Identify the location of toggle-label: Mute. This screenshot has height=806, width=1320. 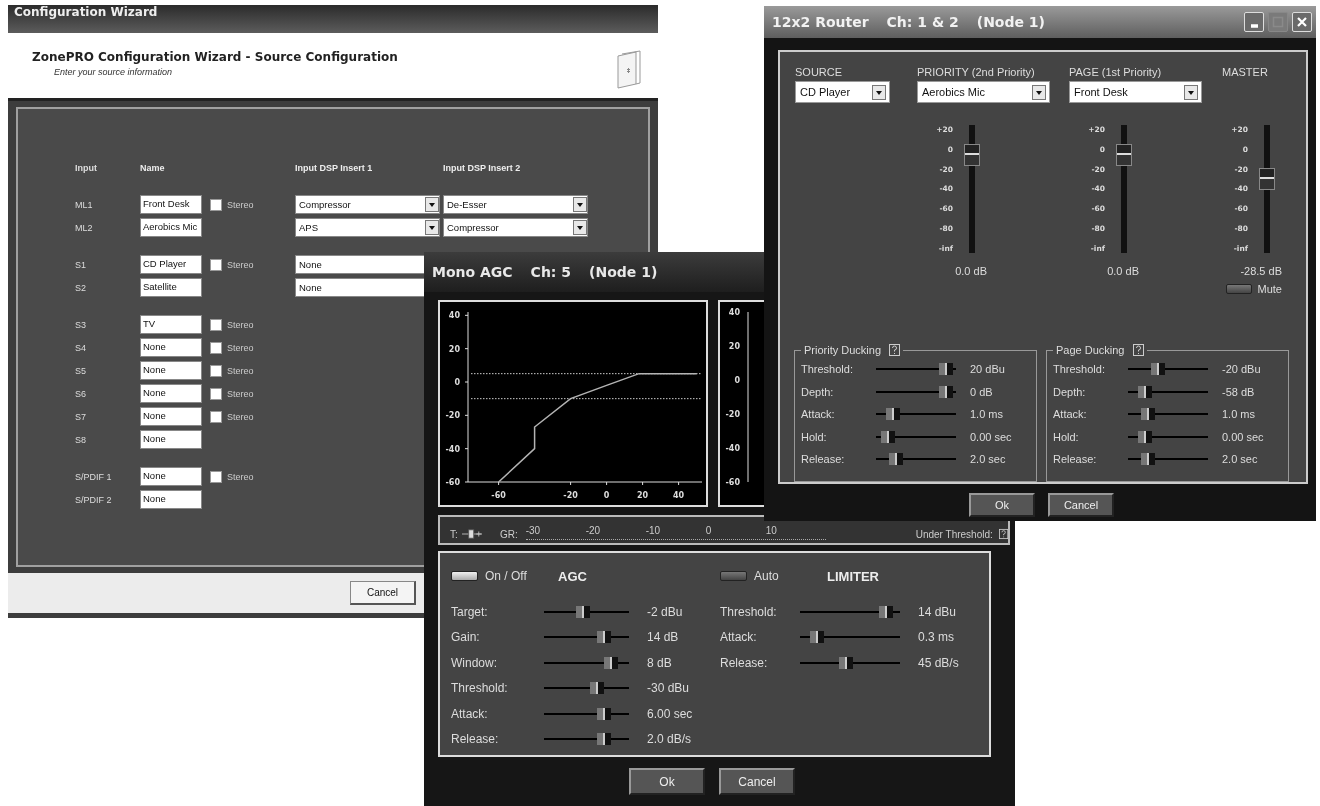
(1269, 289).